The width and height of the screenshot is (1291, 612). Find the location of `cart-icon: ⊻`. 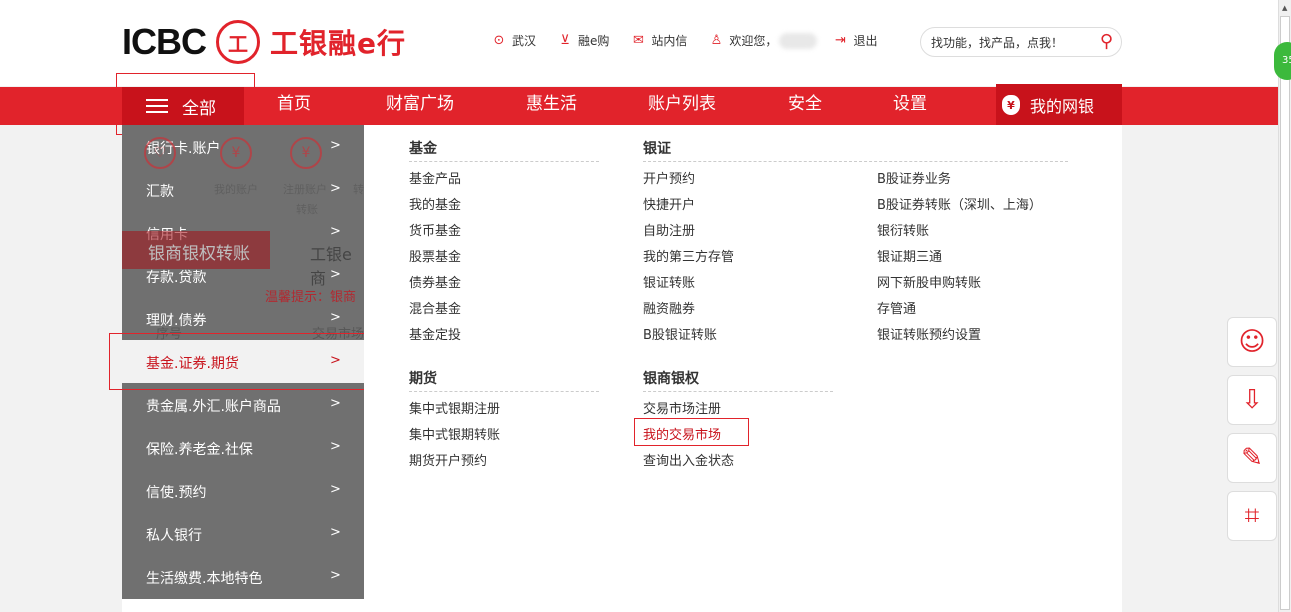

cart-icon: ⊻ is located at coordinates (565, 40).